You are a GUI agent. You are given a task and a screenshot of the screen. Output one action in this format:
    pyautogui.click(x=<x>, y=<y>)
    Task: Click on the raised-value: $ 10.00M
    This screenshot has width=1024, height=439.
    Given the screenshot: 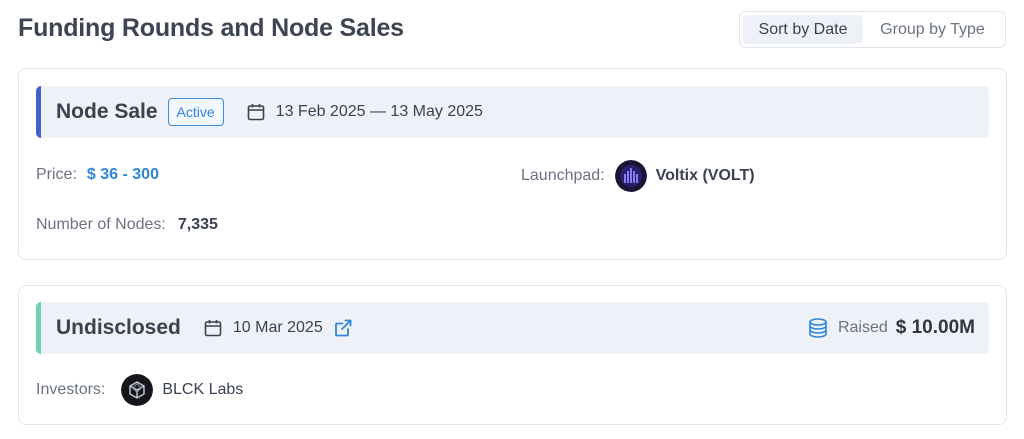 What is the action you would take?
    pyautogui.click(x=935, y=327)
    